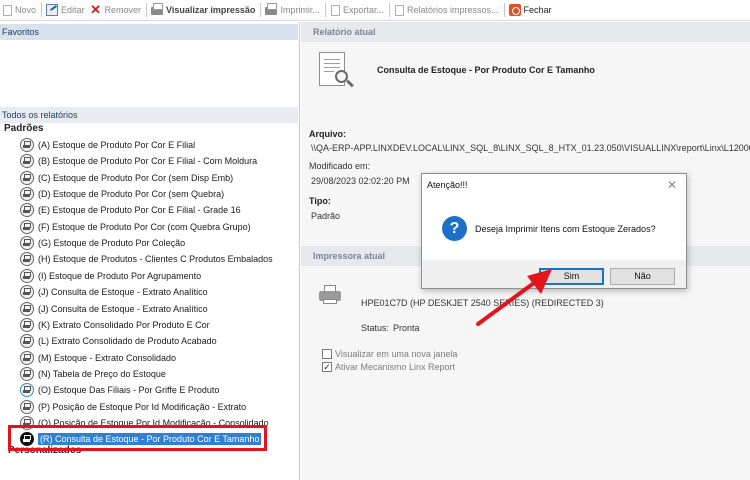 Image resolution: width=750 pixels, height=480 pixels. Describe the element at coordinates (327, 367) in the screenshot. I see `checkbox-checked: ✓` at that location.